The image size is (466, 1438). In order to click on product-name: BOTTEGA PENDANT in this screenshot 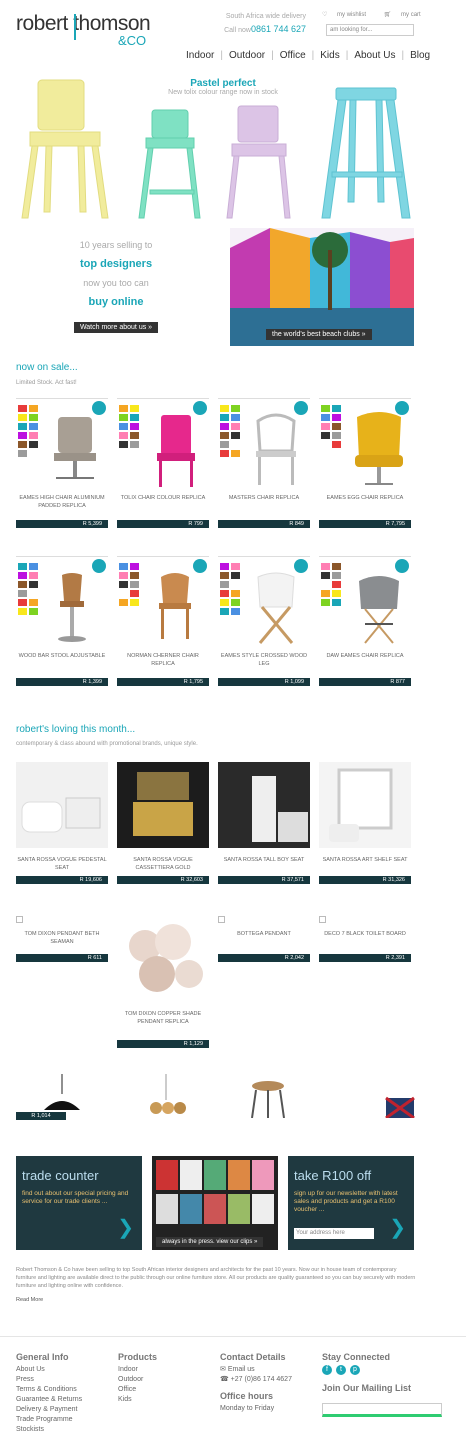, I will do `click(264, 934)`.